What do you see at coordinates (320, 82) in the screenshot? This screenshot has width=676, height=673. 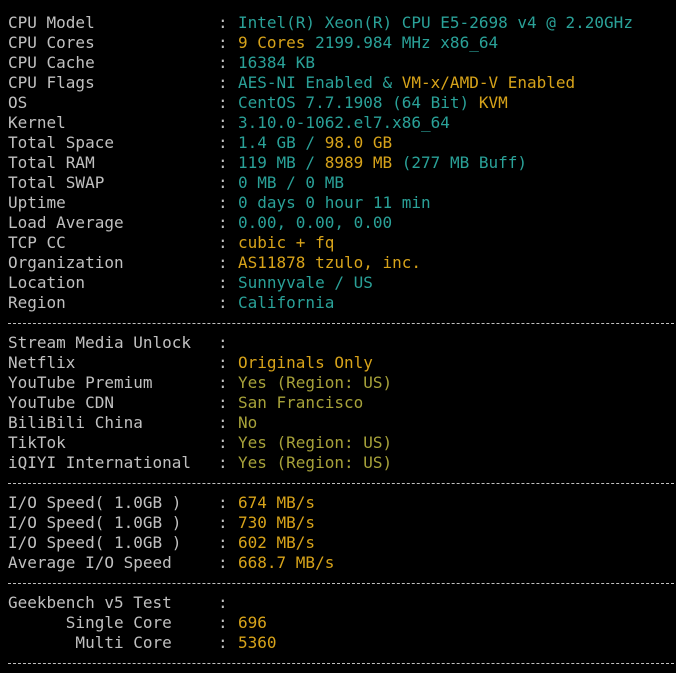 I see `value-segment: AES-NI Enabled &` at bounding box center [320, 82].